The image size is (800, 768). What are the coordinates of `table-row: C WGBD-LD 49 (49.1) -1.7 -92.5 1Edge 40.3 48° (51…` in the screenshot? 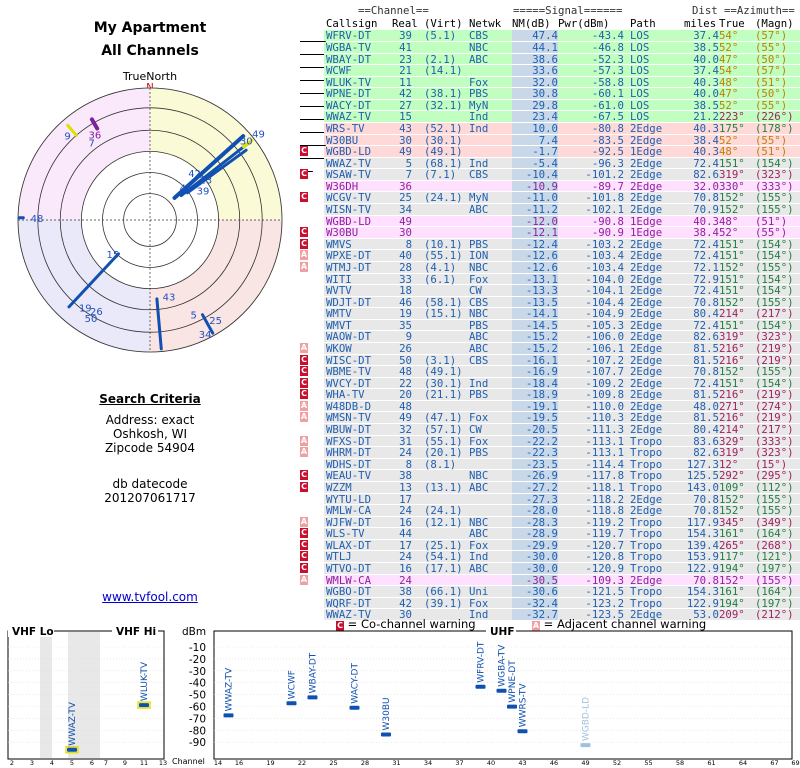 It's located at (550, 152).